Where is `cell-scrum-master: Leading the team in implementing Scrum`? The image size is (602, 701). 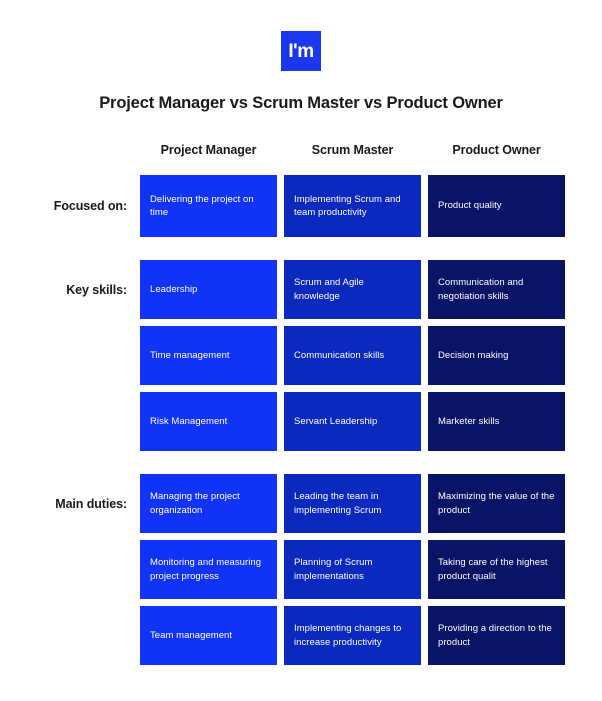
cell-scrum-master: Leading the team in implementing Scrum is located at coordinates (352, 503).